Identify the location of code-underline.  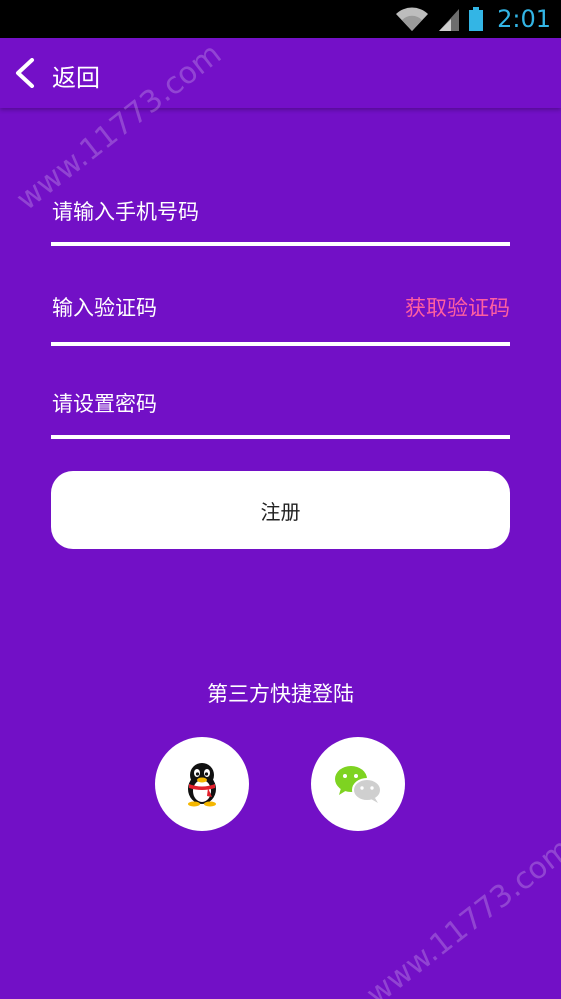
(280, 344).